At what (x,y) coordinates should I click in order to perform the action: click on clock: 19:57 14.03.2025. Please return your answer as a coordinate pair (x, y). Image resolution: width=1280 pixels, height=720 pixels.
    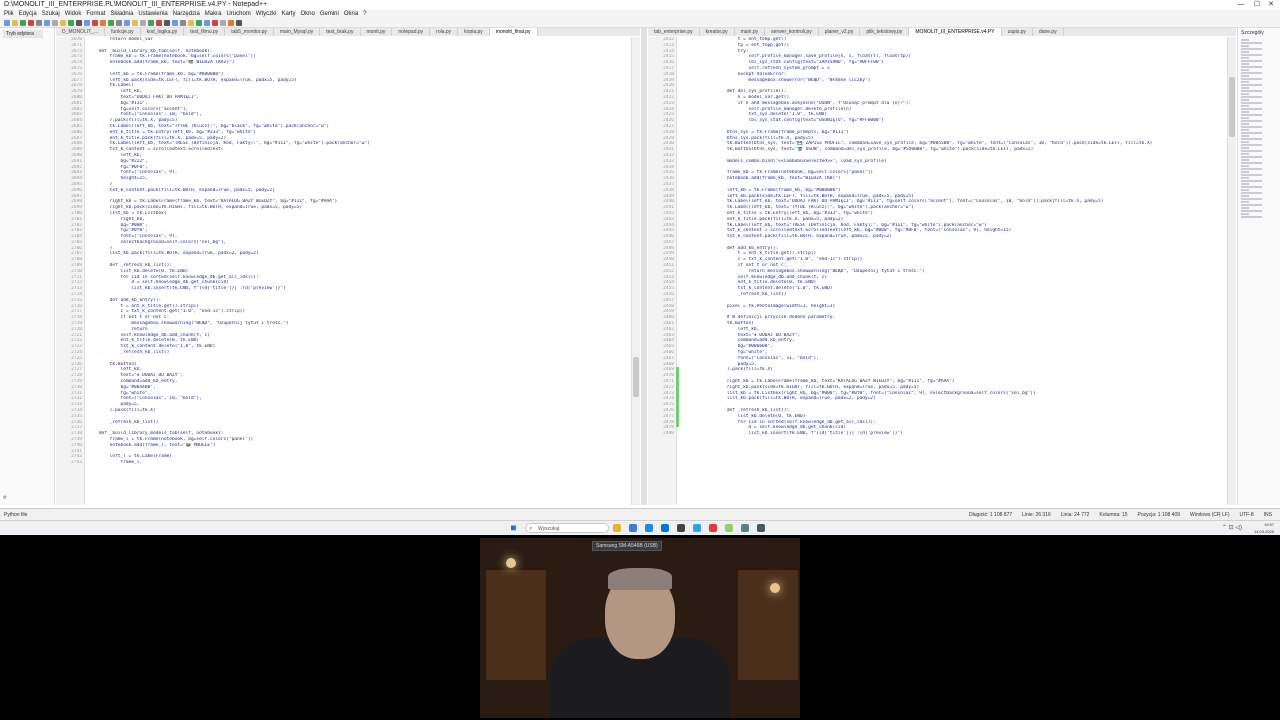
    Looking at the image, I should click on (1264, 528).